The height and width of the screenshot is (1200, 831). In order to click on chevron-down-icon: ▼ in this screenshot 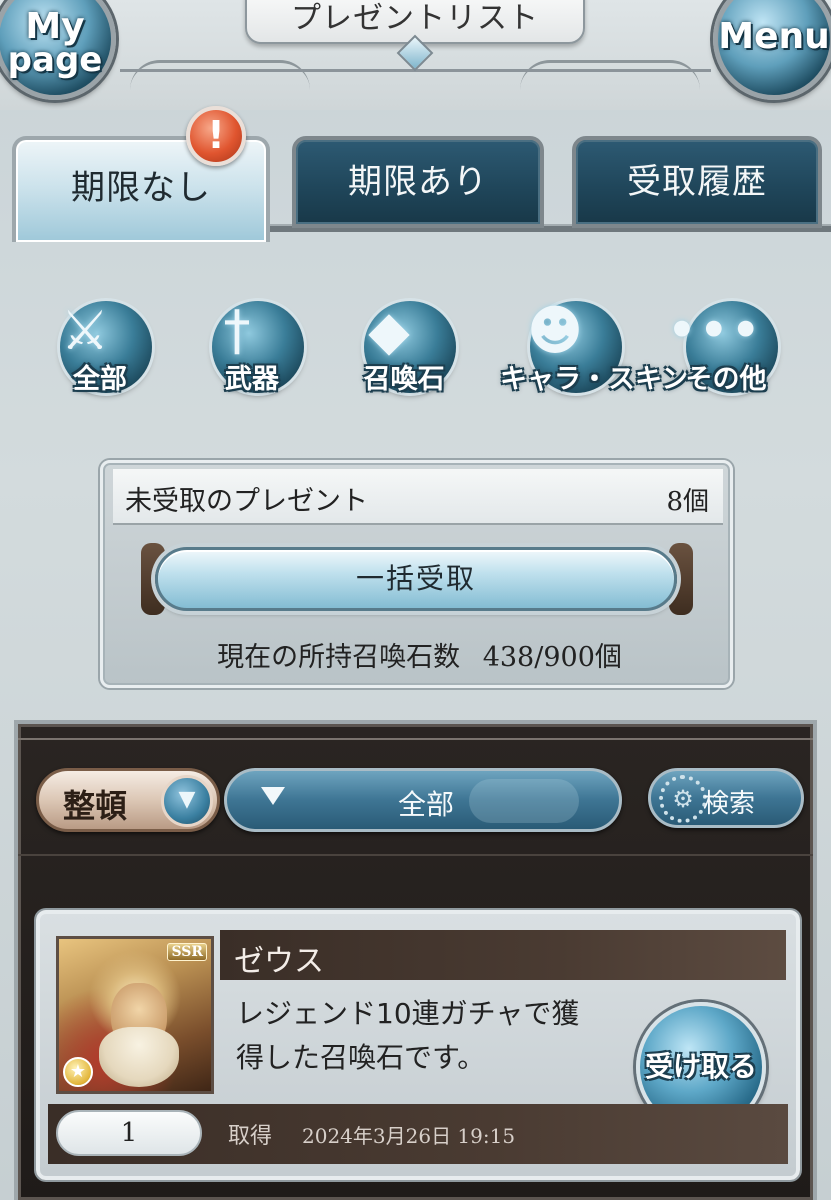, I will do `click(187, 801)`.